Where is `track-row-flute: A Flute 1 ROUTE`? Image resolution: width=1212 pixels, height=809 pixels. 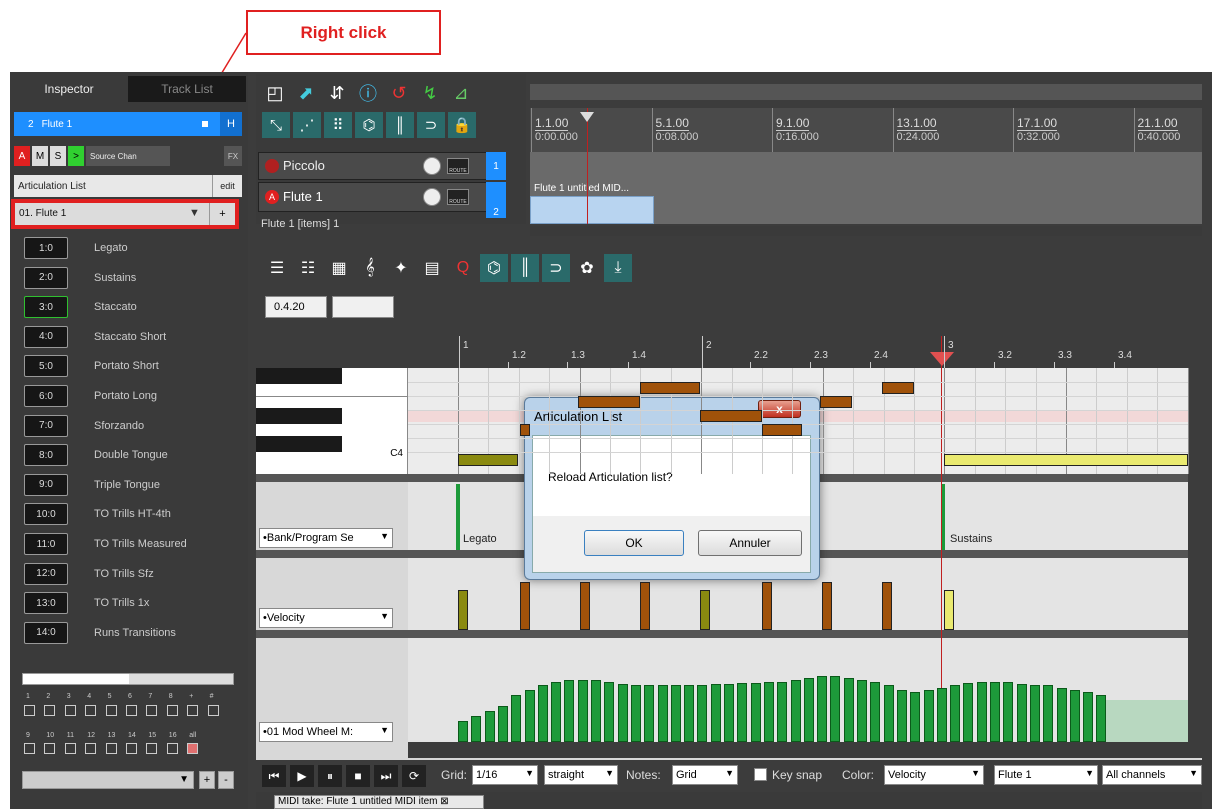 track-row-flute: A Flute 1 ROUTE is located at coordinates (379, 197).